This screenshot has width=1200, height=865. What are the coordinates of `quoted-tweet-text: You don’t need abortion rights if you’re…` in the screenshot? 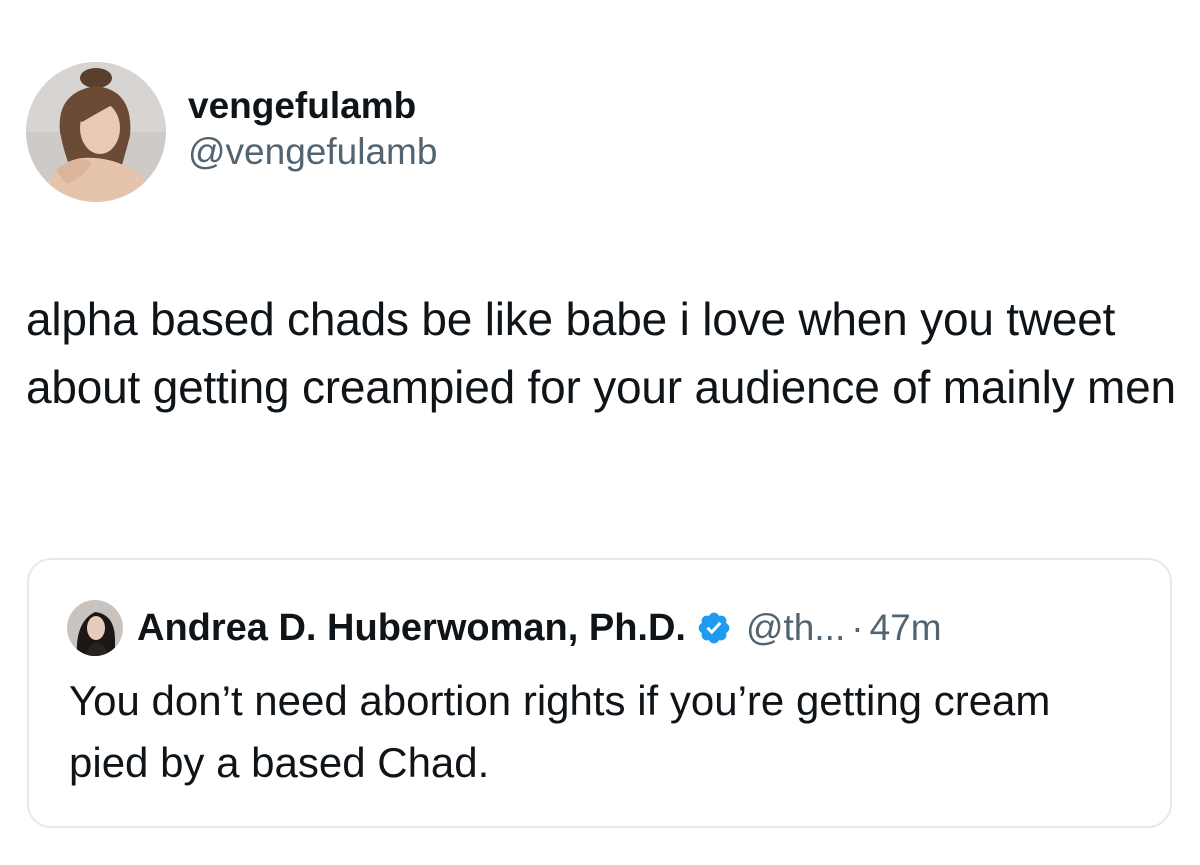 It's located at (560, 731).